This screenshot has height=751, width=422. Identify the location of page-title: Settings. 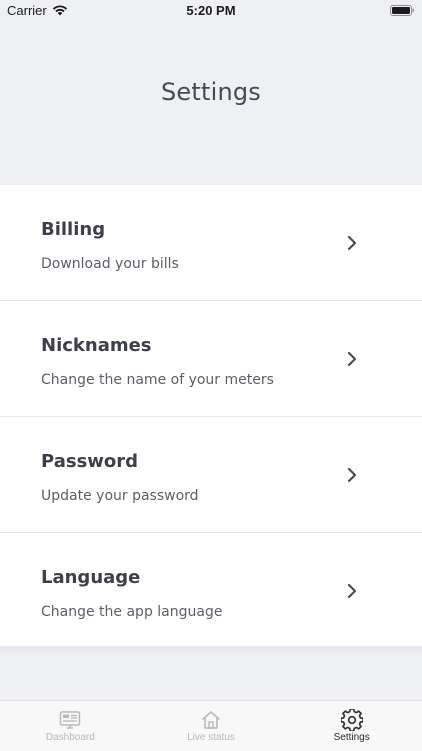
(211, 92).